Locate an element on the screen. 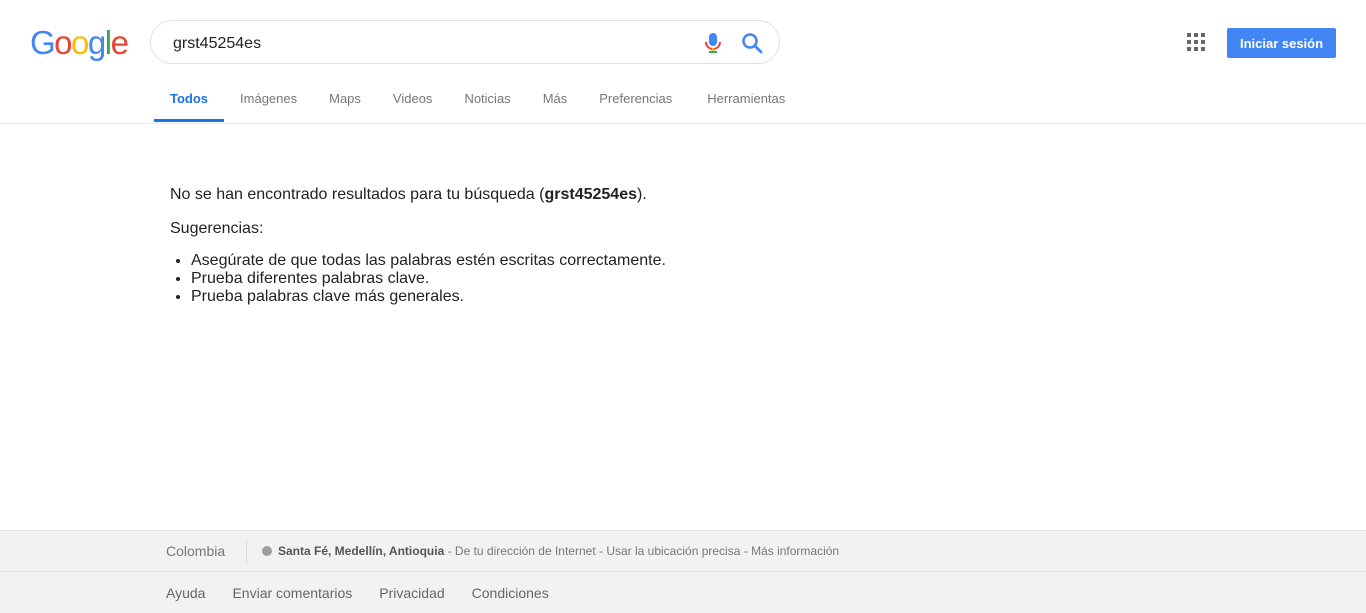  footer-country: Colombia is located at coordinates (196, 551).